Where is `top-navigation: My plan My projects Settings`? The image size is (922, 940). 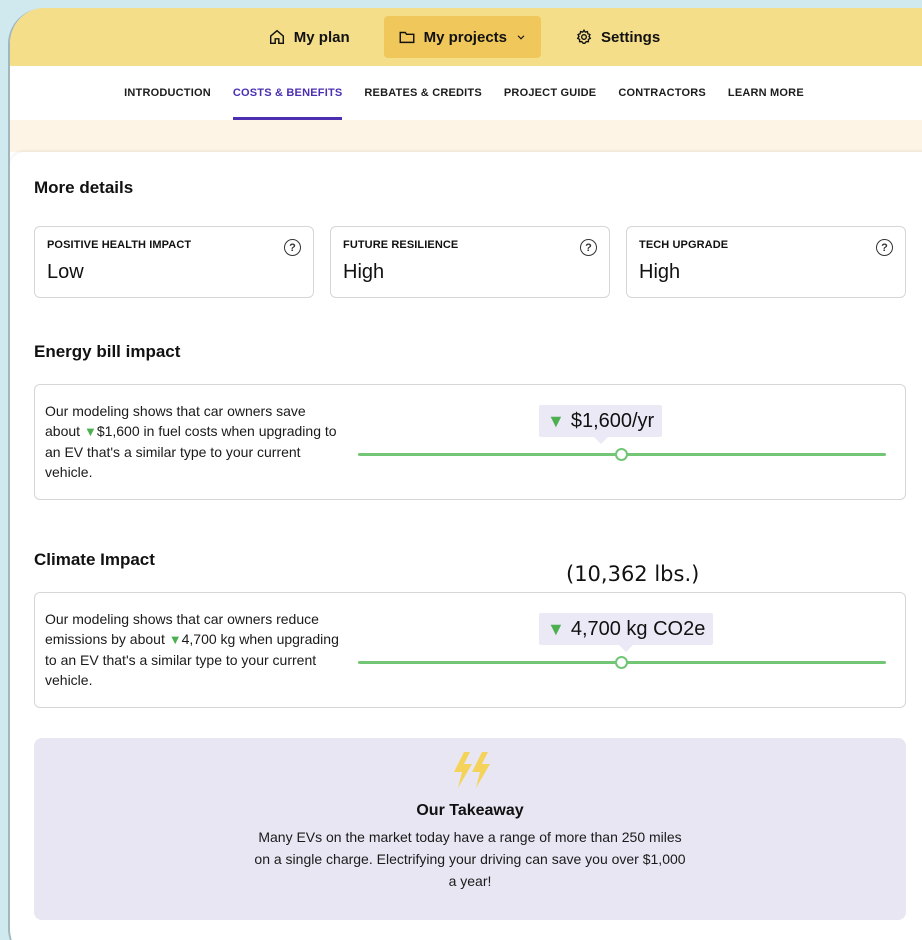 top-navigation: My plan My projects Settings is located at coordinates (466, 37).